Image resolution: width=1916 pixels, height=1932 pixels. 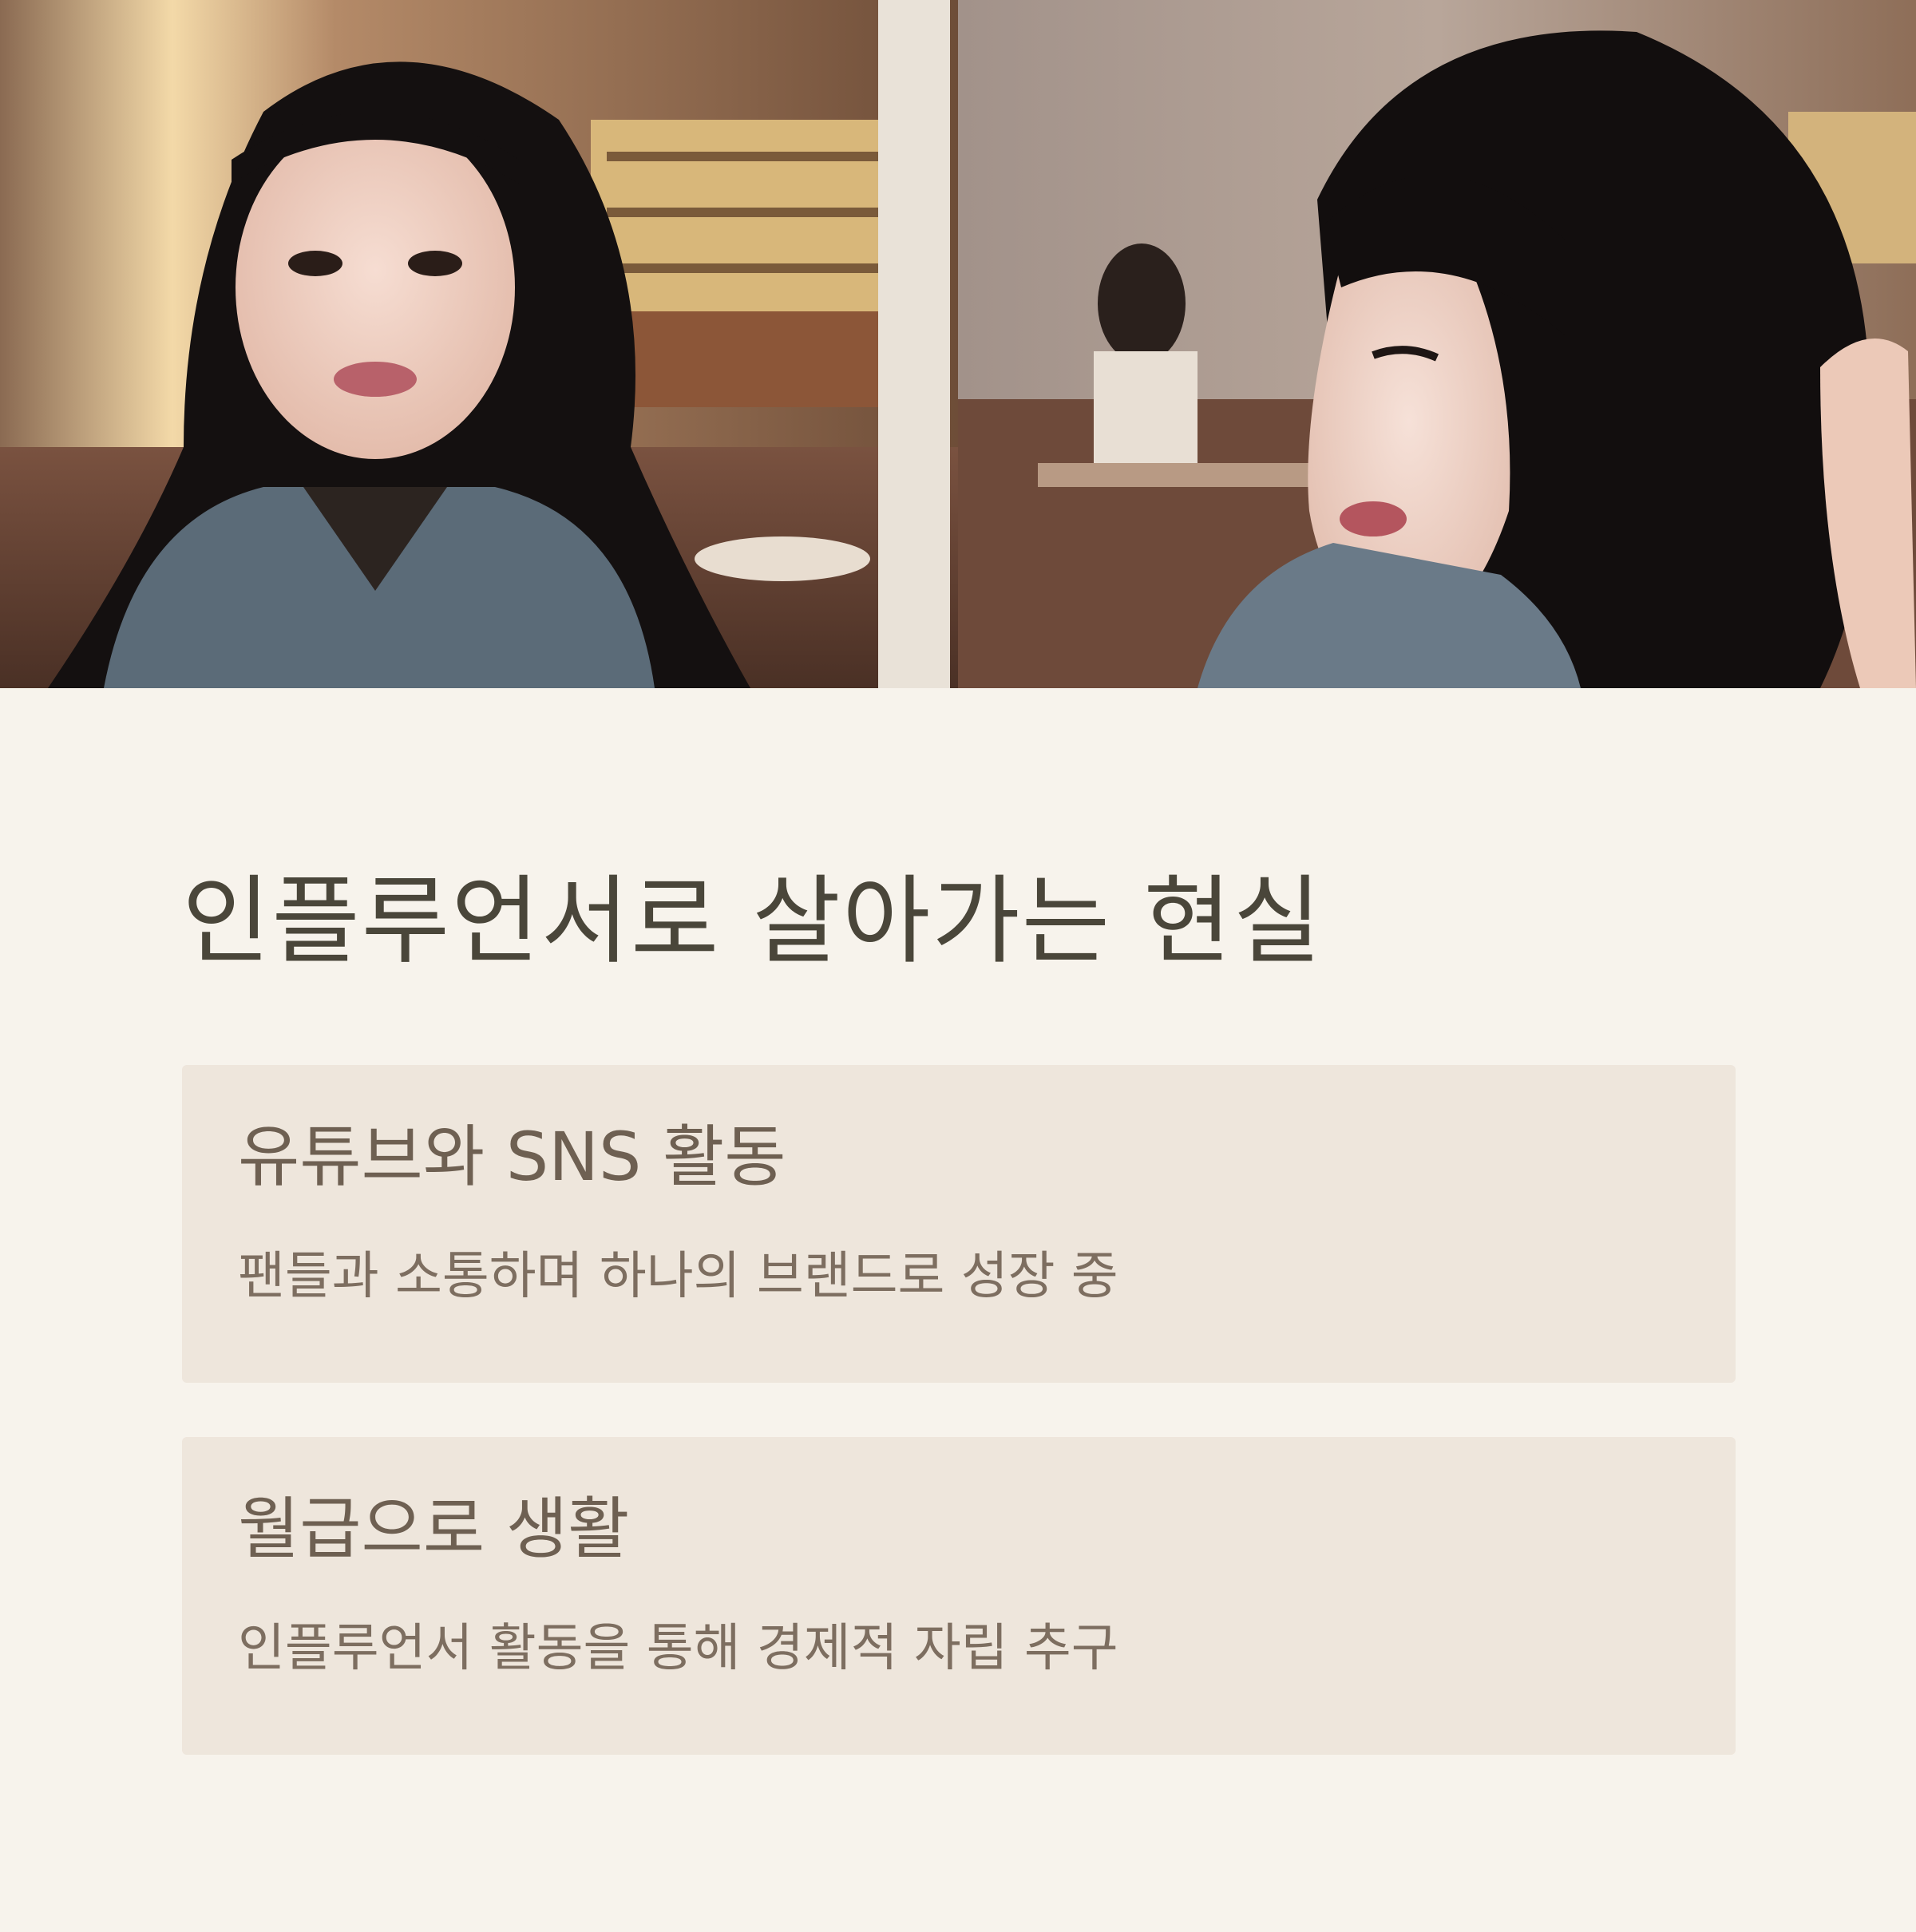 I want to click on card-description: 인플루언서 활동을 통해 경제적 자립 추구, so click(x=678, y=1649).